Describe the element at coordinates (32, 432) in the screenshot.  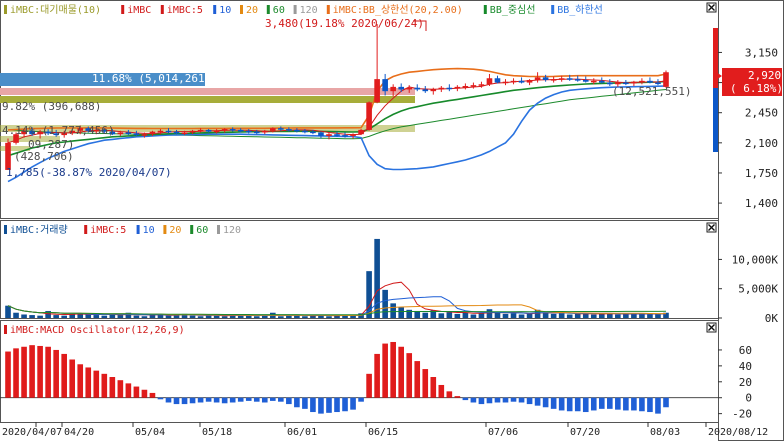
I see `x-tick-label: 2020/04/07` at that location.